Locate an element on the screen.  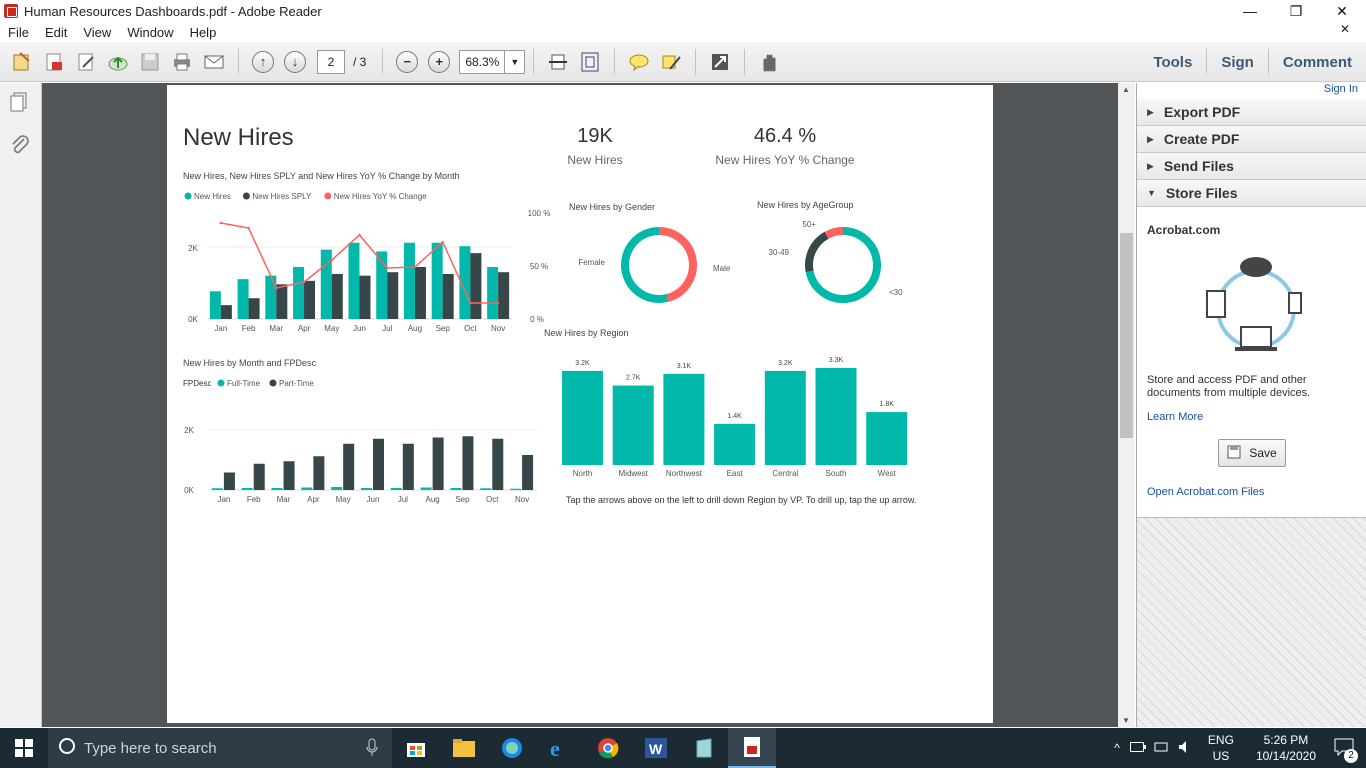
full-screen-icon is located at coordinates (720, 62).